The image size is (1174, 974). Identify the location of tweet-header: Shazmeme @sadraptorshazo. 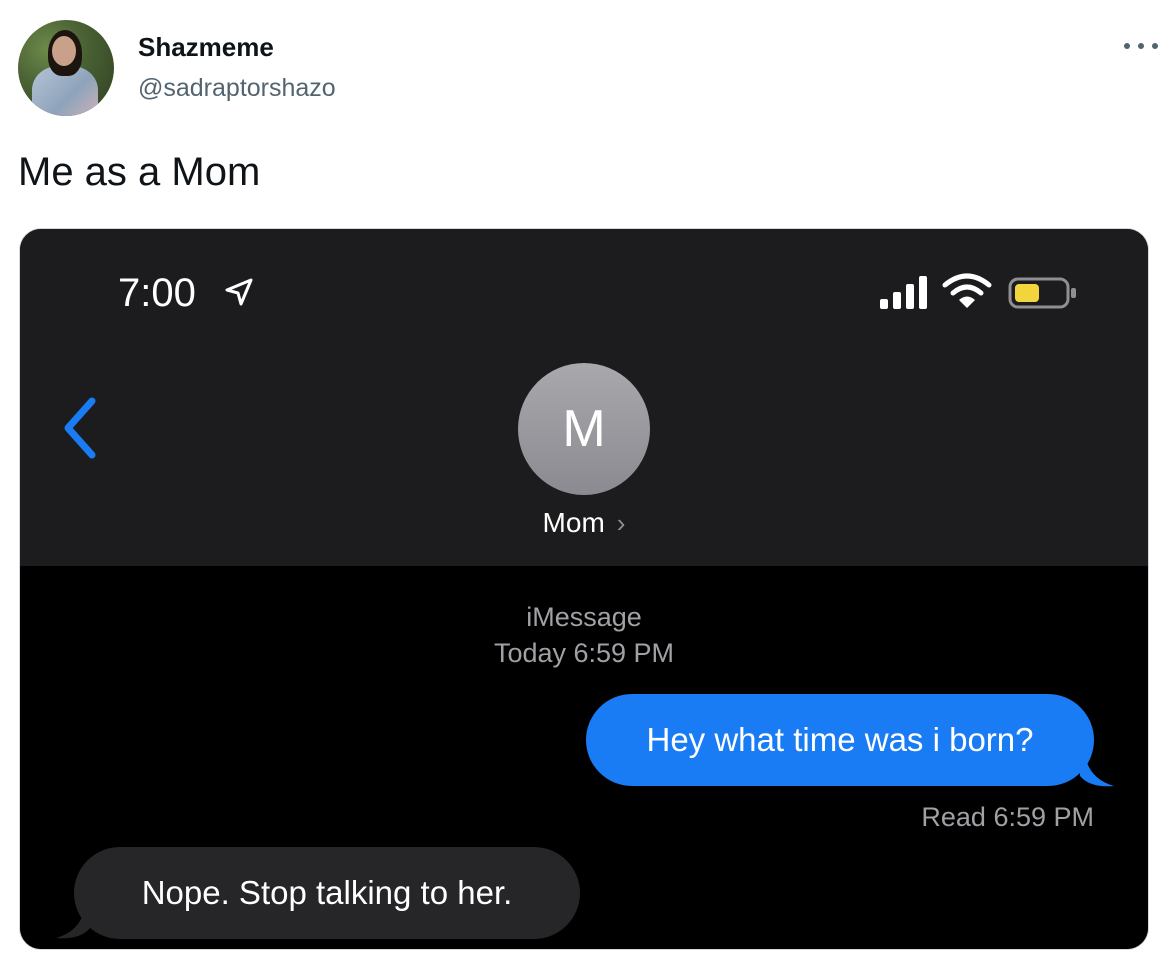
(588, 68).